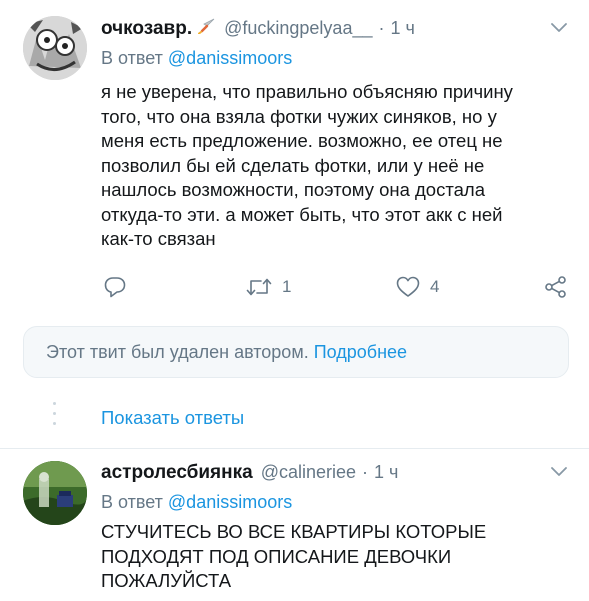 The width and height of the screenshot is (589, 601). I want to click on like-icon, so click(408, 286).